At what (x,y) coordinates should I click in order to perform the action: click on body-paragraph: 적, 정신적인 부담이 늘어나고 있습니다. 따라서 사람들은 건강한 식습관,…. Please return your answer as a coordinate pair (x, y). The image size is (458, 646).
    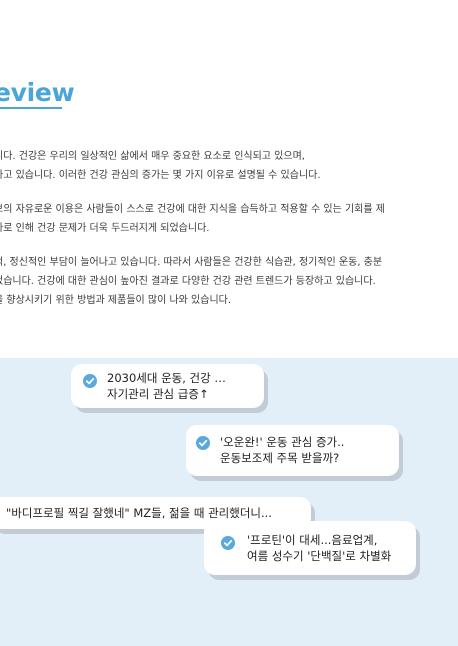
    Looking at the image, I should click on (191, 281).